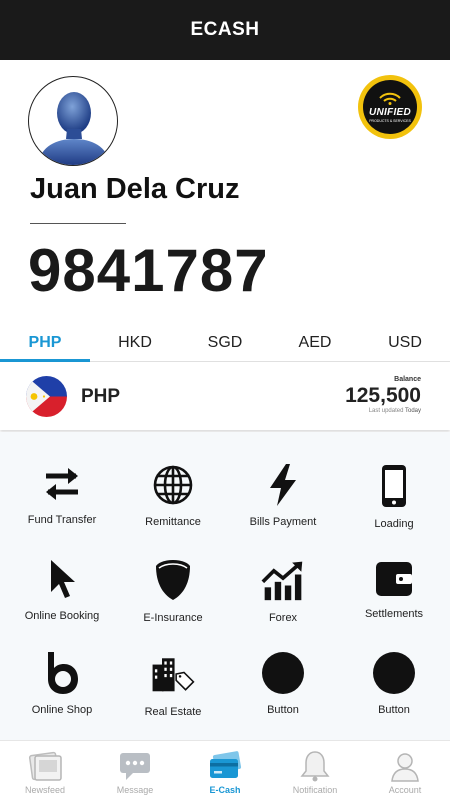 The image size is (450, 800). What do you see at coordinates (225, 396) in the screenshot?
I see `balance-card: PHP Balance 125,500 Last updated Today` at bounding box center [225, 396].